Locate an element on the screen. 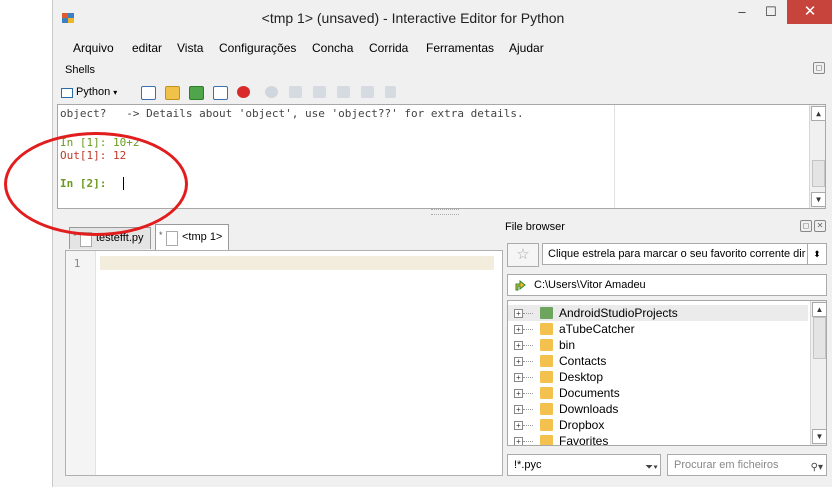 The width and height of the screenshot is (832, 487). shell-line-out1: Out[1]: 12 is located at coordinates (93, 155).